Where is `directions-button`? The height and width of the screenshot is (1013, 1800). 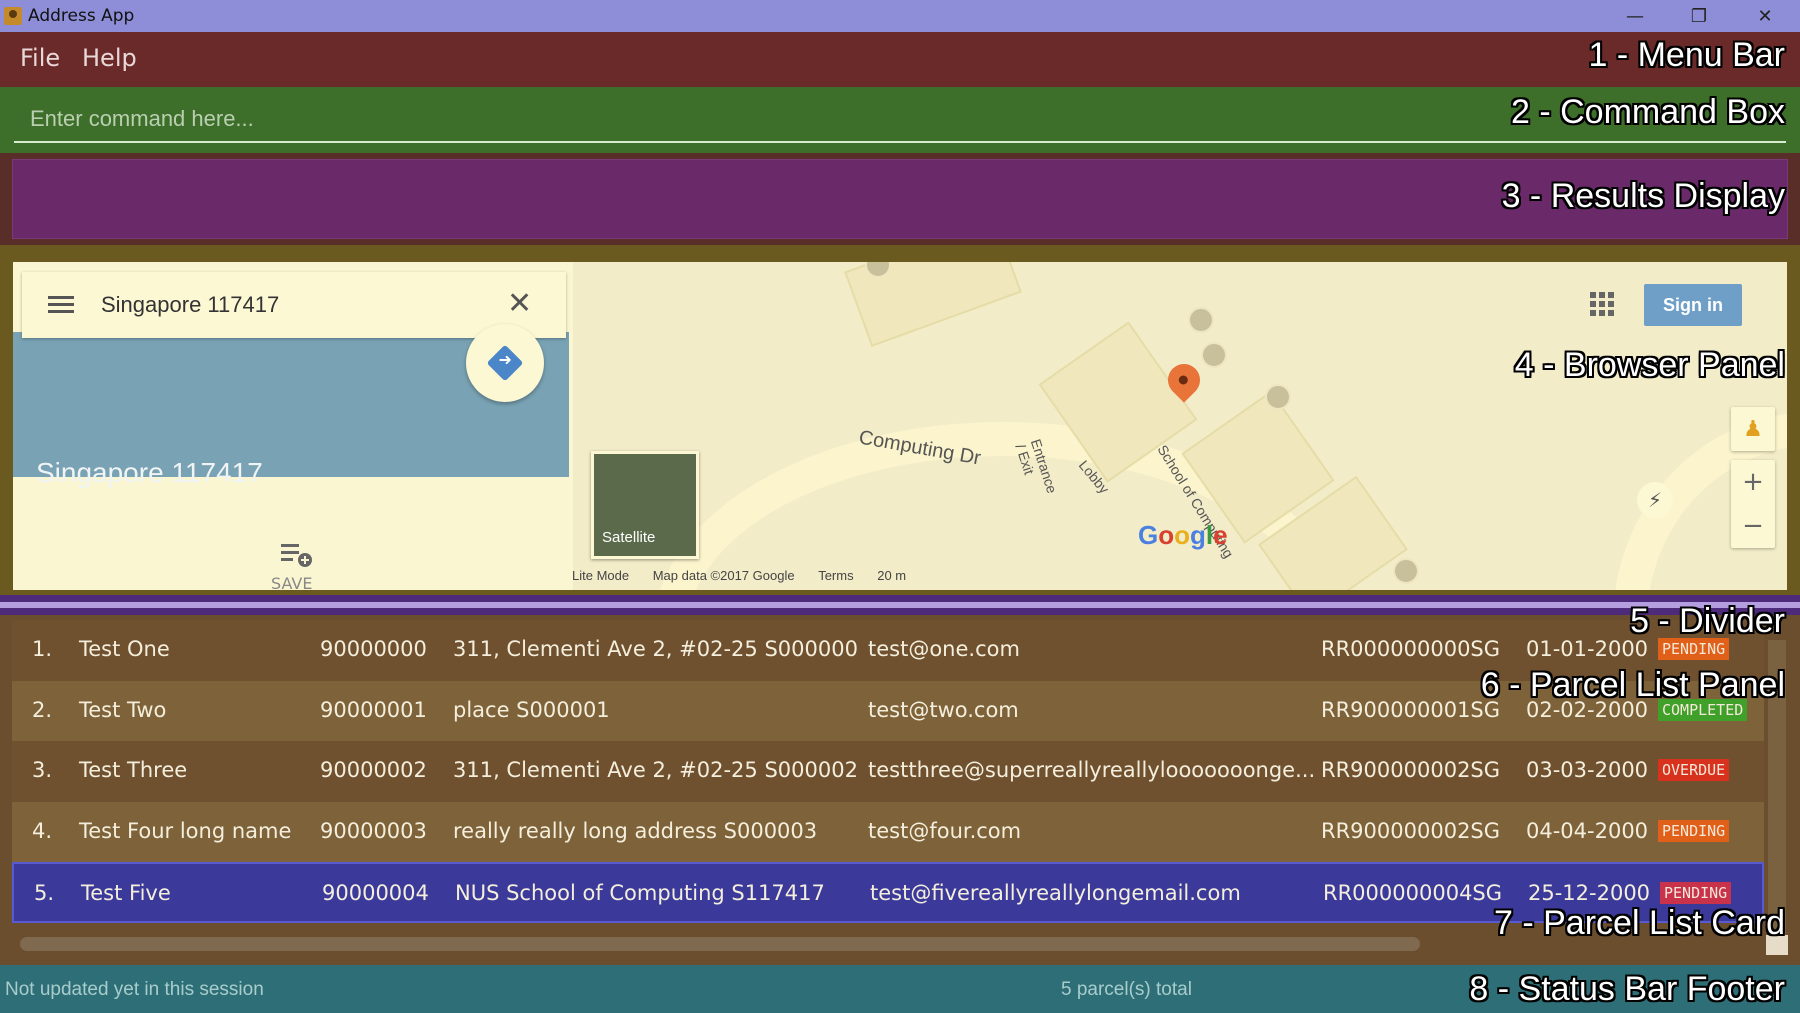
directions-button is located at coordinates (505, 363).